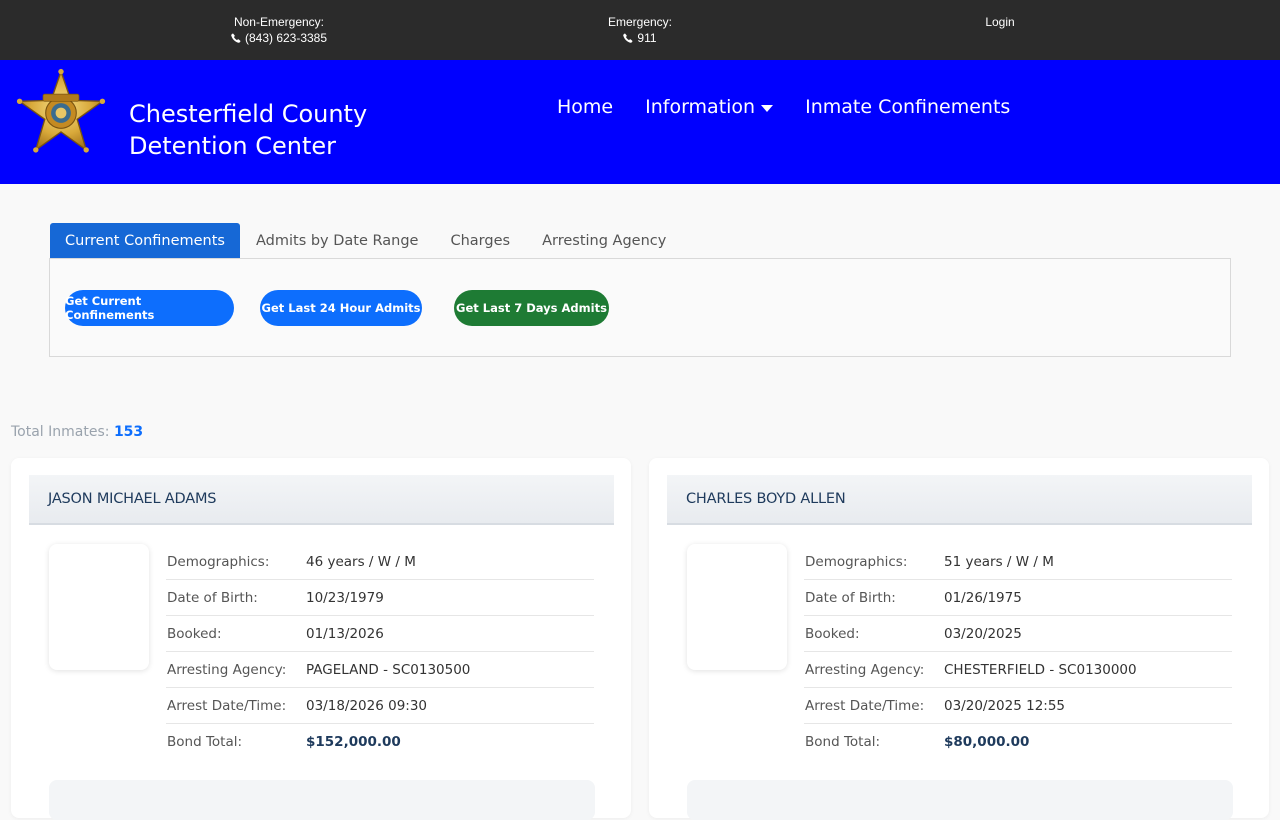 This screenshot has height=820, width=1280. I want to click on detail-row: Bond Total: $80,000.00, so click(1018, 742).